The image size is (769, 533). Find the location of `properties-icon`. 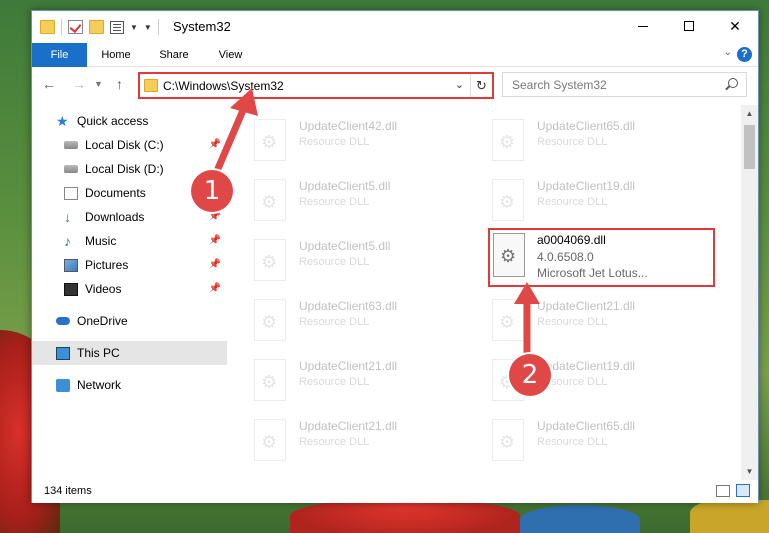

properties-icon is located at coordinates (117, 27).